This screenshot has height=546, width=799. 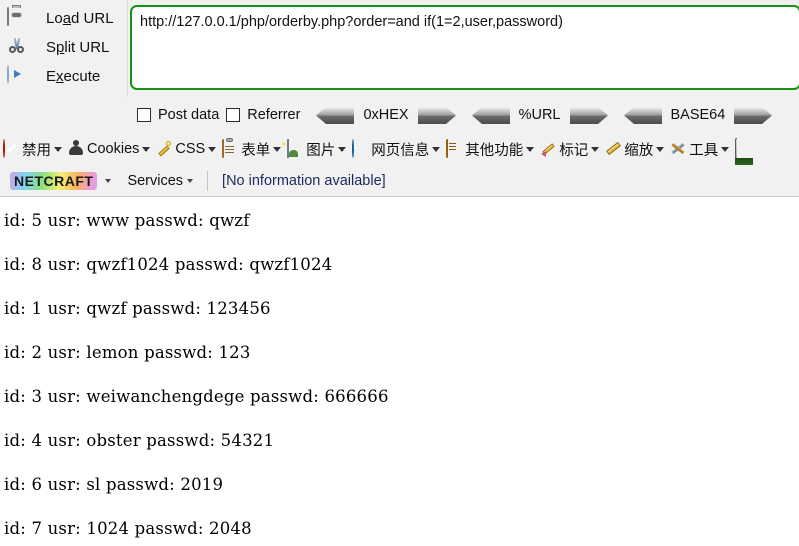 I want to click on wd-item-cookies: Cookies, so click(x=109, y=149).